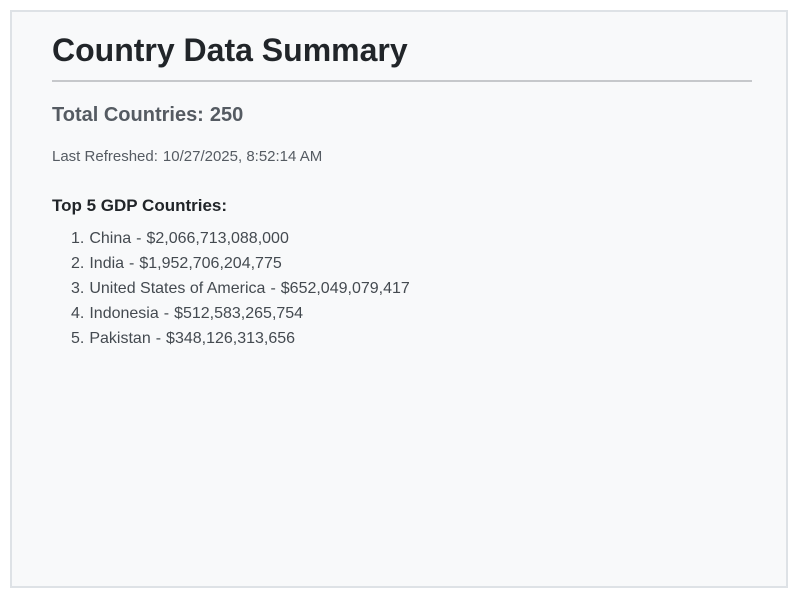 This screenshot has height=600, width=800. Describe the element at coordinates (107, 263) in the screenshot. I see `list-item-country: India` at that location.